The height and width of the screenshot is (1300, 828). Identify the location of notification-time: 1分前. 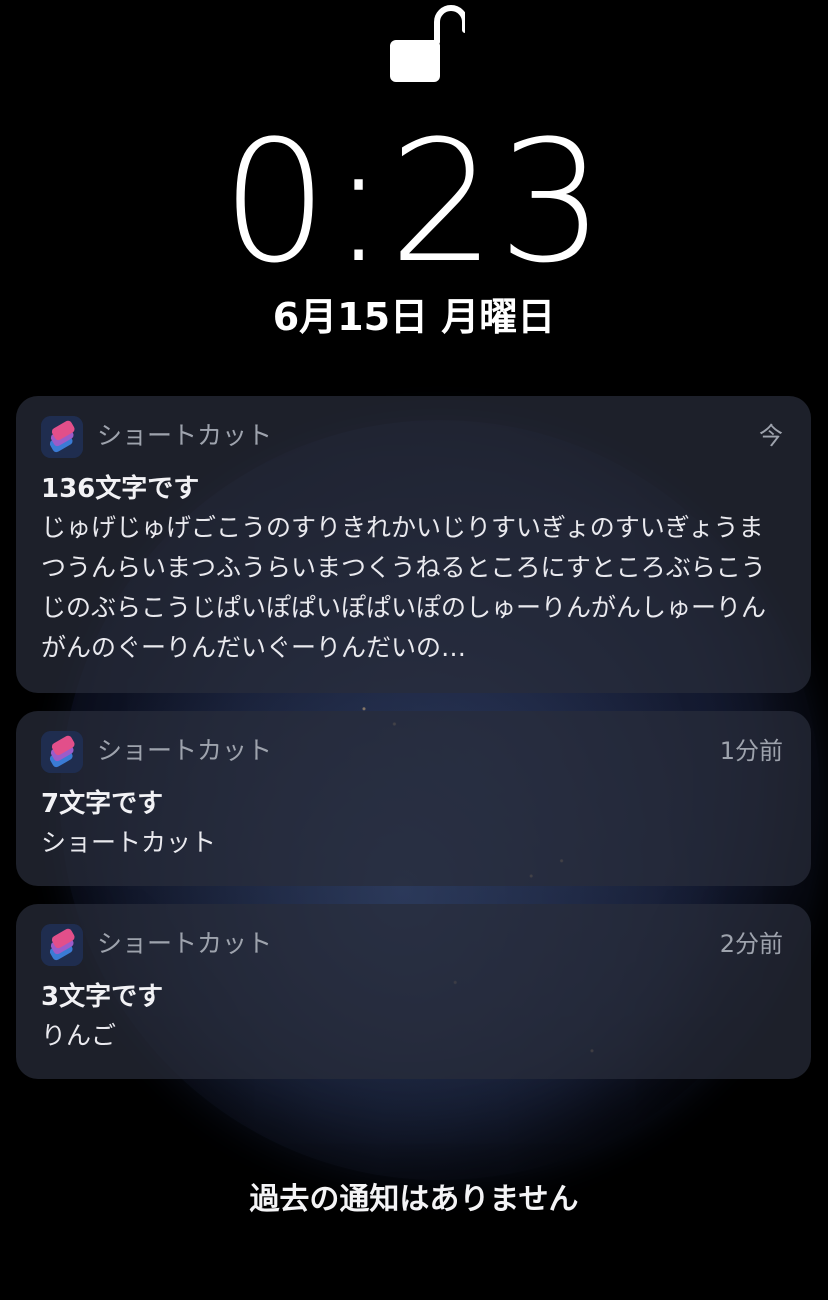
(751, 751).